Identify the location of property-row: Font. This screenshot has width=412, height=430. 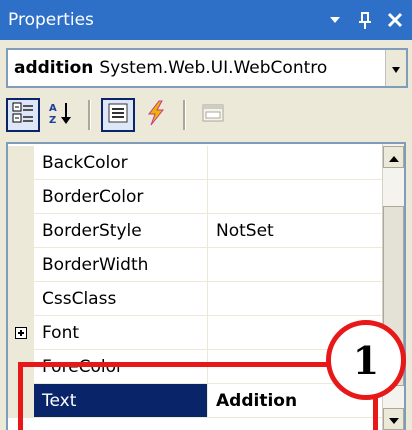
(195, 333).